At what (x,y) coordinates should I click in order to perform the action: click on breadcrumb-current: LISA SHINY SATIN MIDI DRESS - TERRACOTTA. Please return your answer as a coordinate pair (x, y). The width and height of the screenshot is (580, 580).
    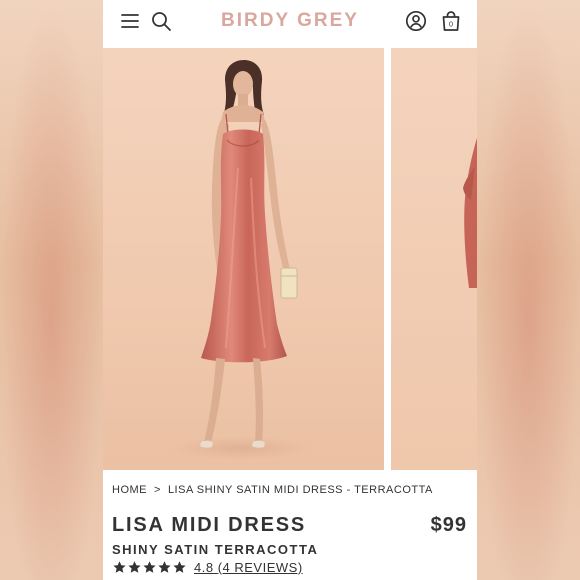
    Looking at the image, I should click on (300, 490).